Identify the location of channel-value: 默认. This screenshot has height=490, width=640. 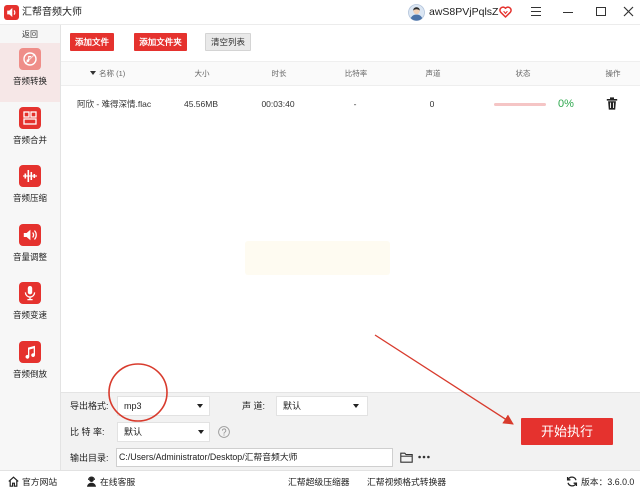
(292, 406).